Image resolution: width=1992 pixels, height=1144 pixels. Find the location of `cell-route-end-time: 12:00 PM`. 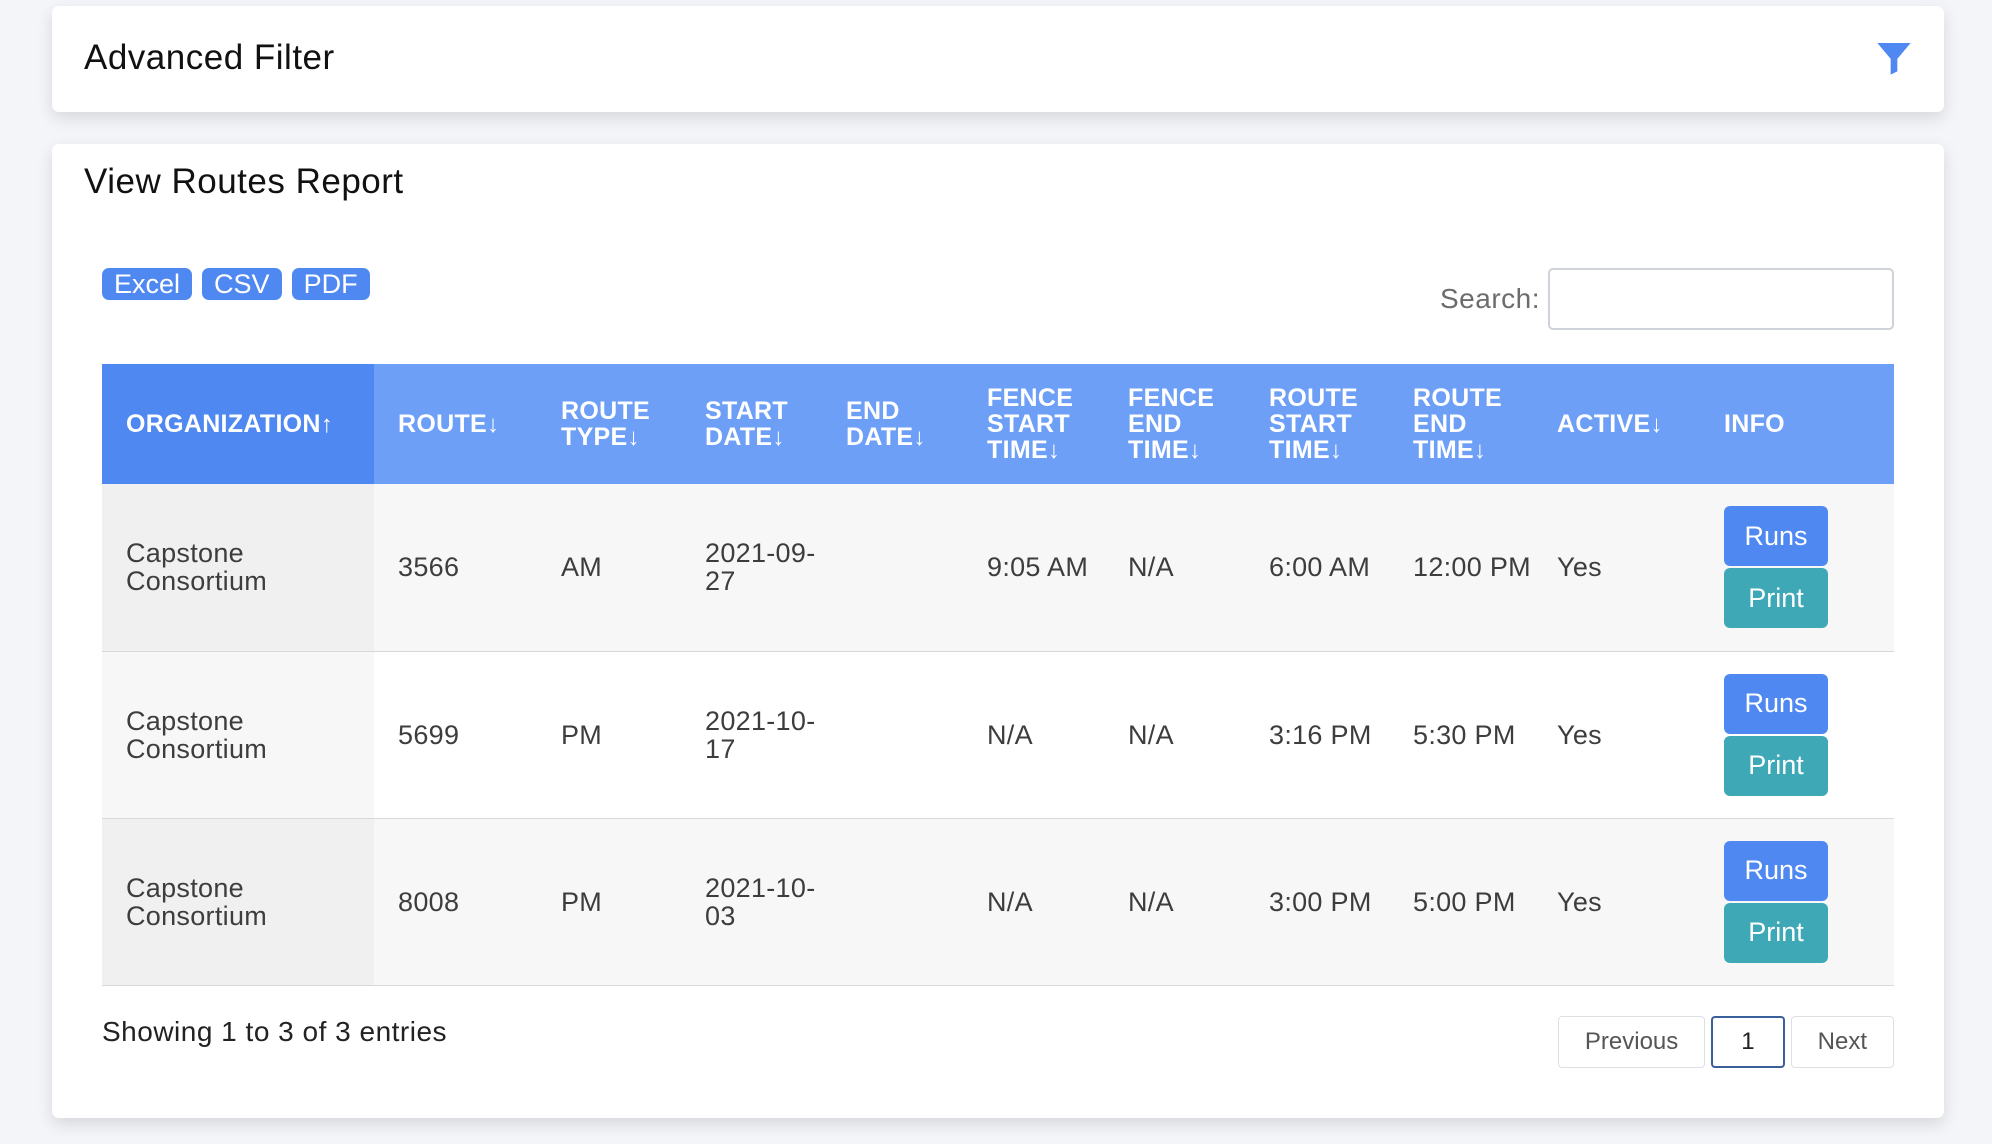

cell-route-end-time: 12:00 PM is located at coordinates (1472, 567).